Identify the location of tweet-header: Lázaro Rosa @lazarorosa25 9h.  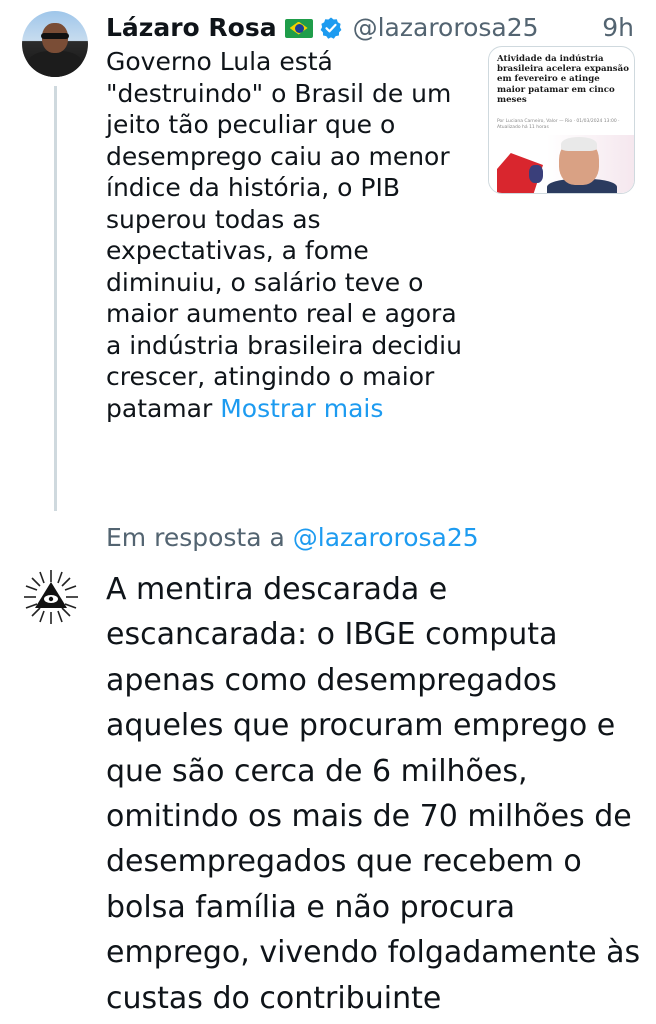
(370, 28).